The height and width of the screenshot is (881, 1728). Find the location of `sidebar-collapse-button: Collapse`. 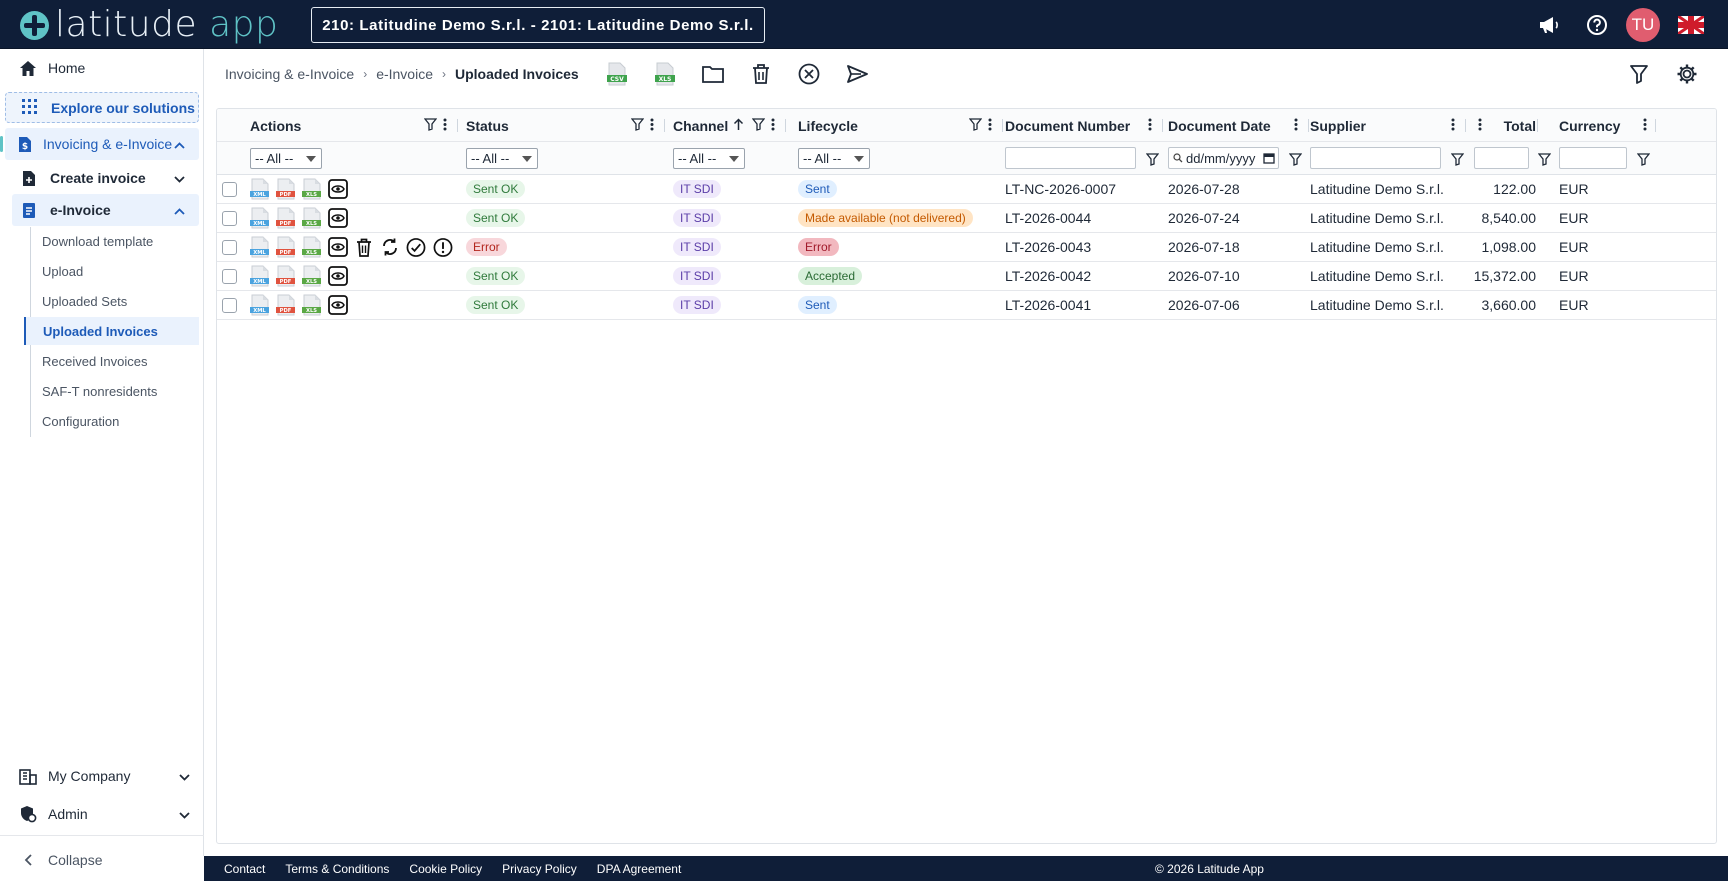

sidebar-collapse-button: Collapse is located at coordinates (102, 860).